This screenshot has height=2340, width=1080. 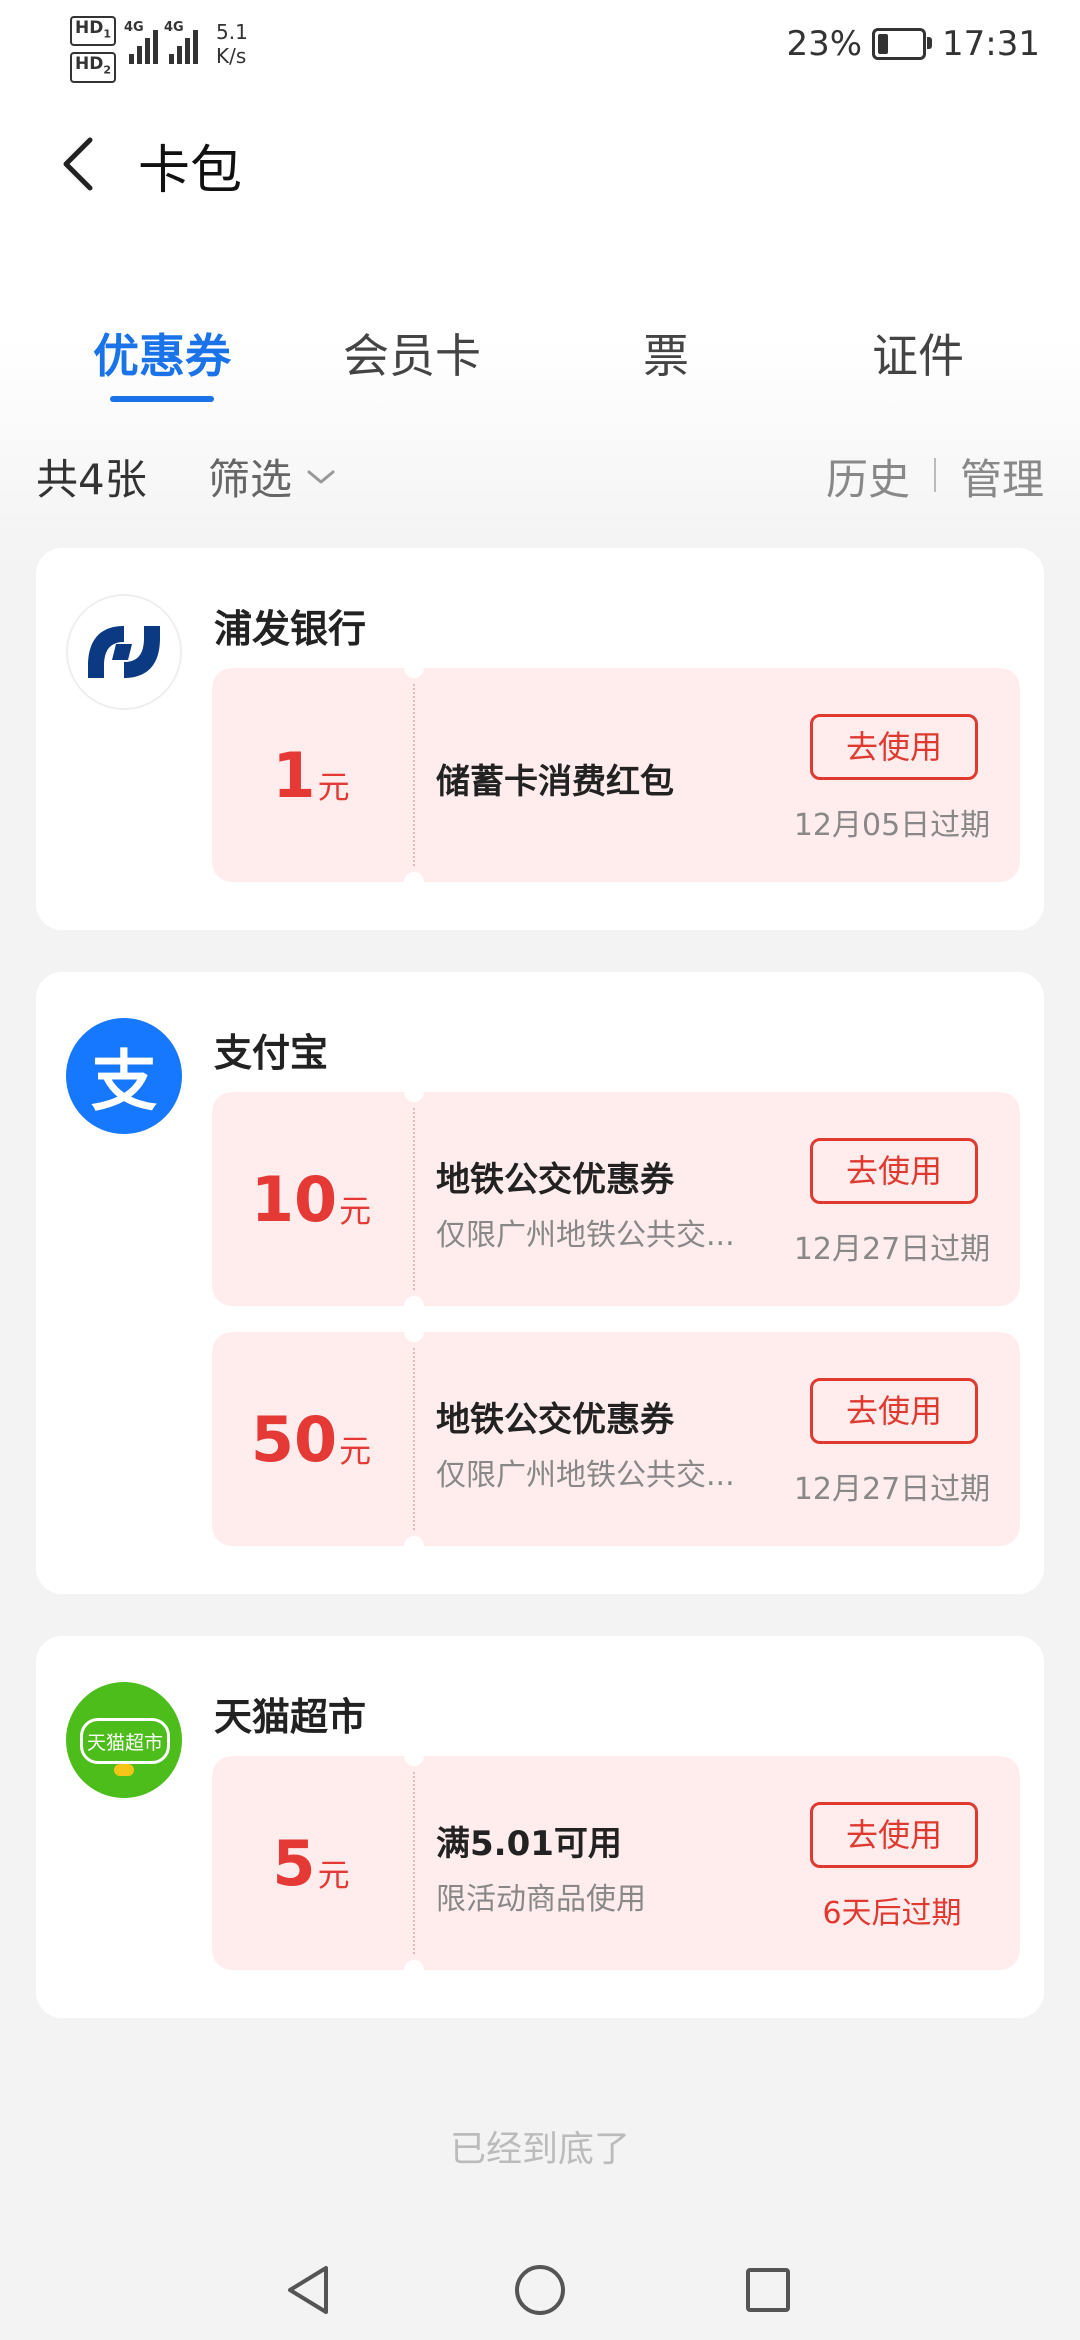 I want to click on coupon-name: 满5.01可用, so click(x=529, y=1844).